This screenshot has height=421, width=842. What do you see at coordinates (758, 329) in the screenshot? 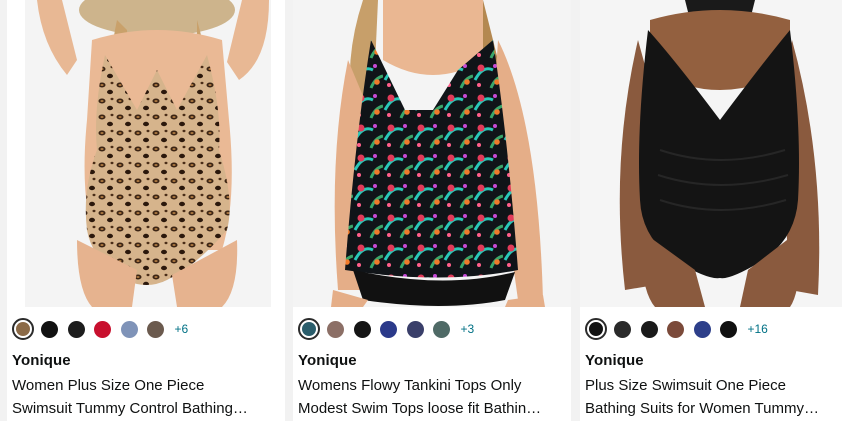
I see `more-colors-link: +16` at bounding box center [758, 329].